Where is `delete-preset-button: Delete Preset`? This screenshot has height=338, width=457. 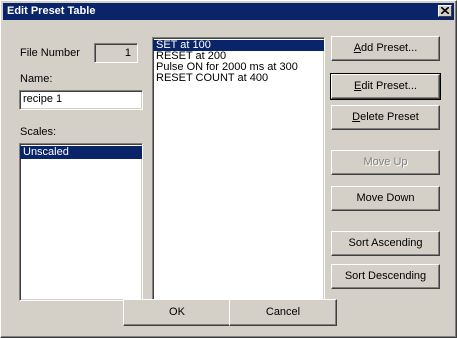 delete-preset-button: Delete Preset is located at coordinates (385, 117).